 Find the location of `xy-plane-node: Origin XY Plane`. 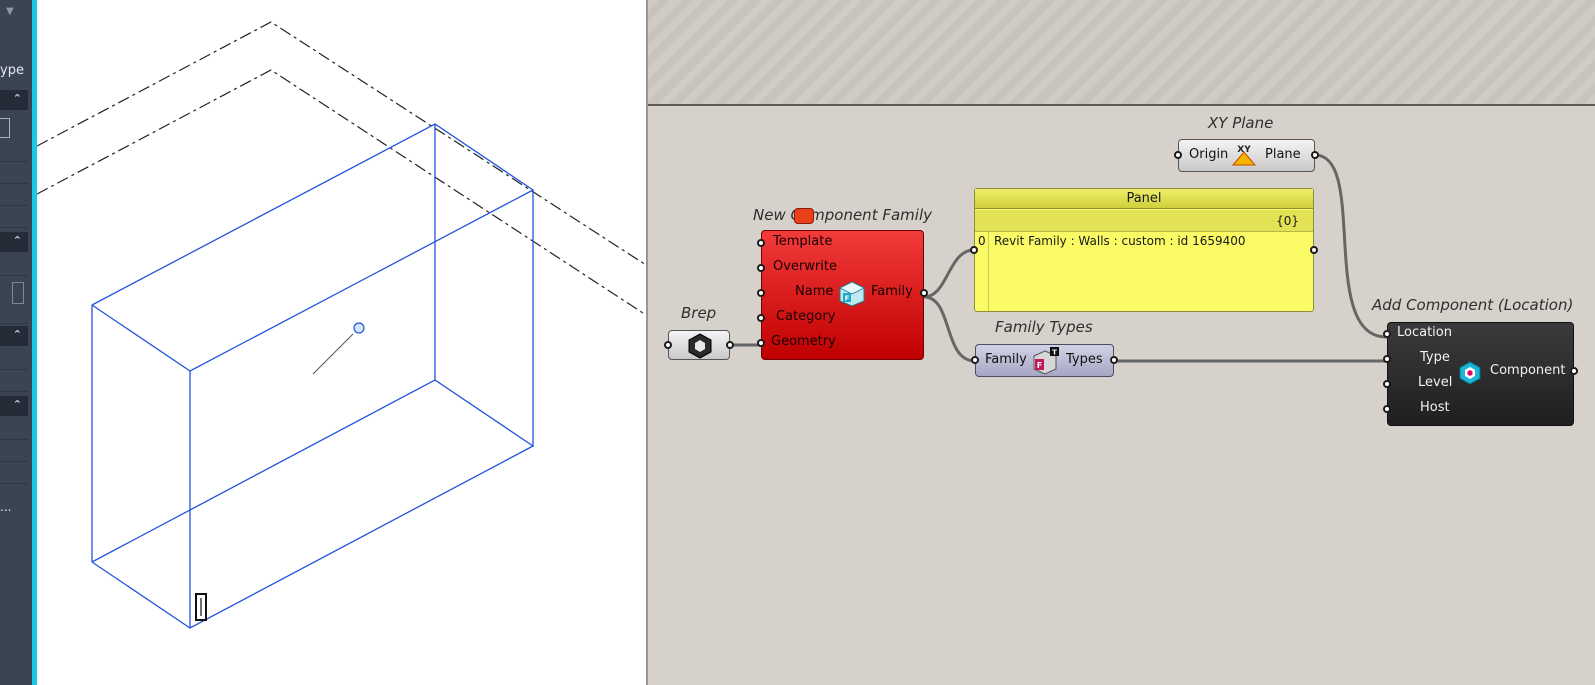

xy-plane-node: Origin XY Plane is located at coordinates (1246, 155).